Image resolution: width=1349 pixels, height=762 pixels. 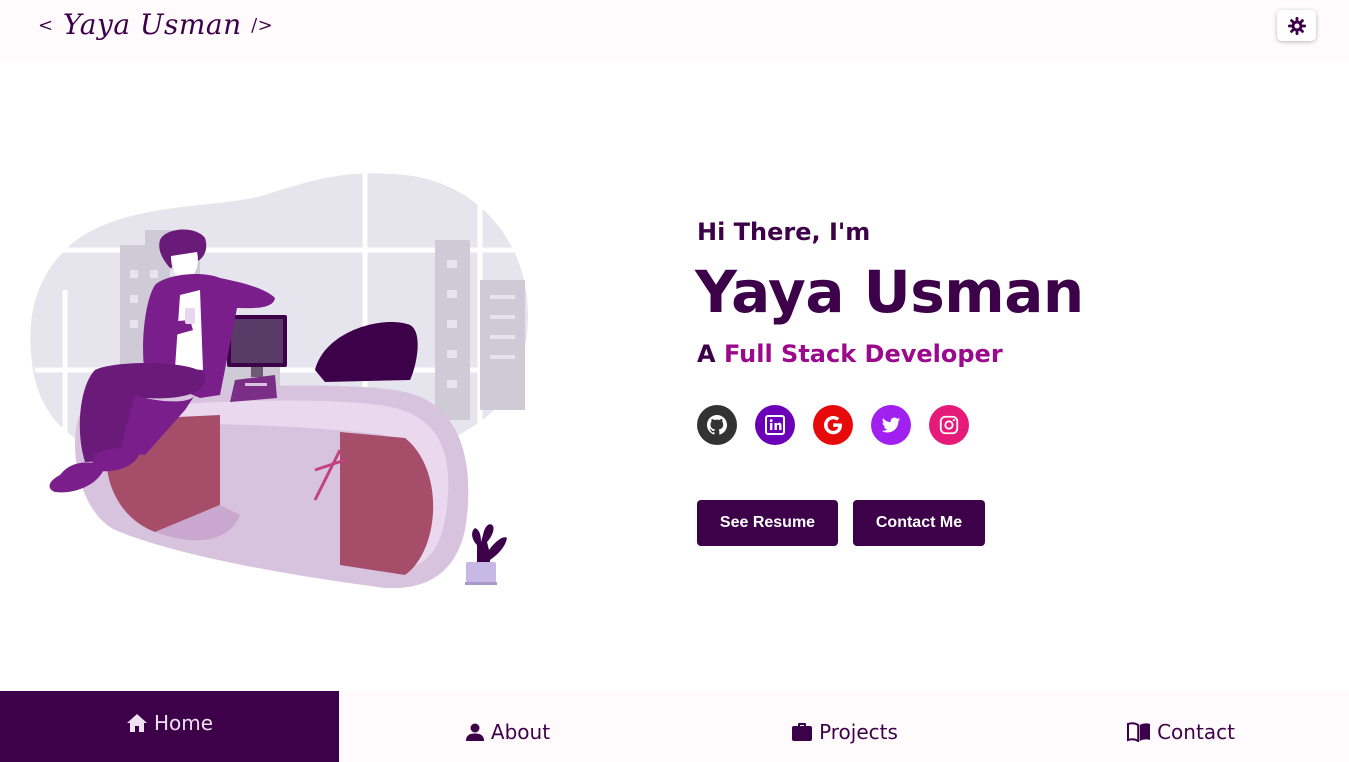 I want to click on github-icon, so click(x=717, y=425).